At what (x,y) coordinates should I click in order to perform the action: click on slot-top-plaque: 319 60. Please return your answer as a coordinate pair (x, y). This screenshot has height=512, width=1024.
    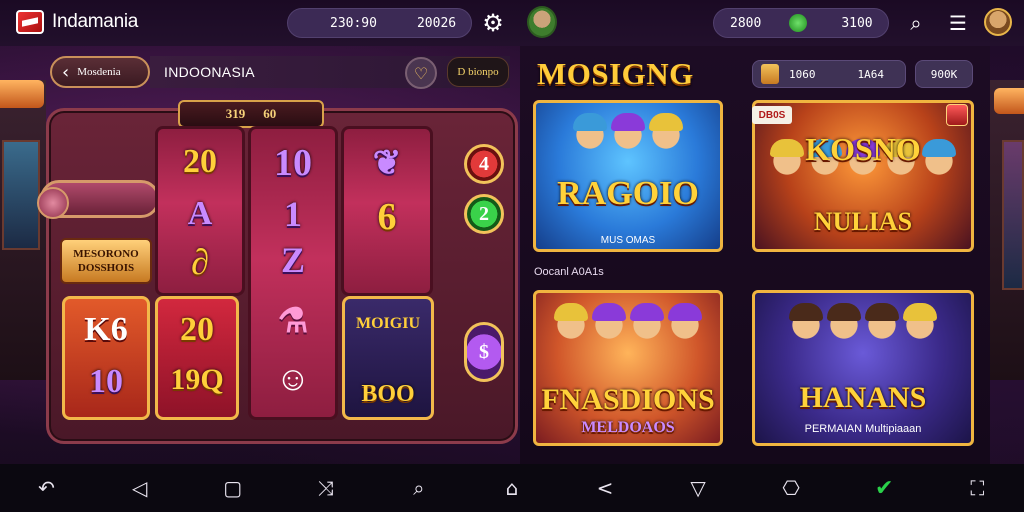
    Looking at the image, I should click on (251, 114).